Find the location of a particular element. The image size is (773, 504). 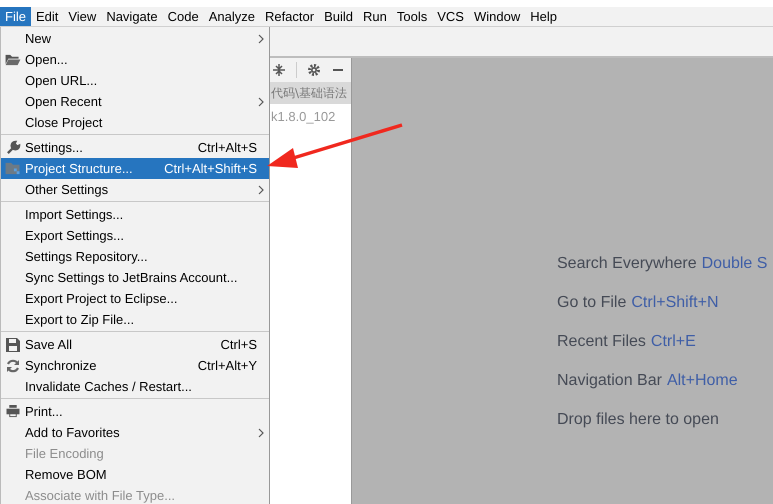

menu-bar-item: Tools is located at coordinates (412, 16).